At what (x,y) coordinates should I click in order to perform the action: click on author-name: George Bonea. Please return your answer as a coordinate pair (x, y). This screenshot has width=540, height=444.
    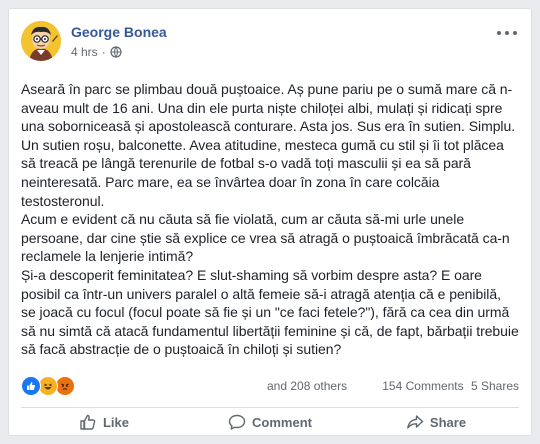
    Looking at the image, I should click on (119, 32).